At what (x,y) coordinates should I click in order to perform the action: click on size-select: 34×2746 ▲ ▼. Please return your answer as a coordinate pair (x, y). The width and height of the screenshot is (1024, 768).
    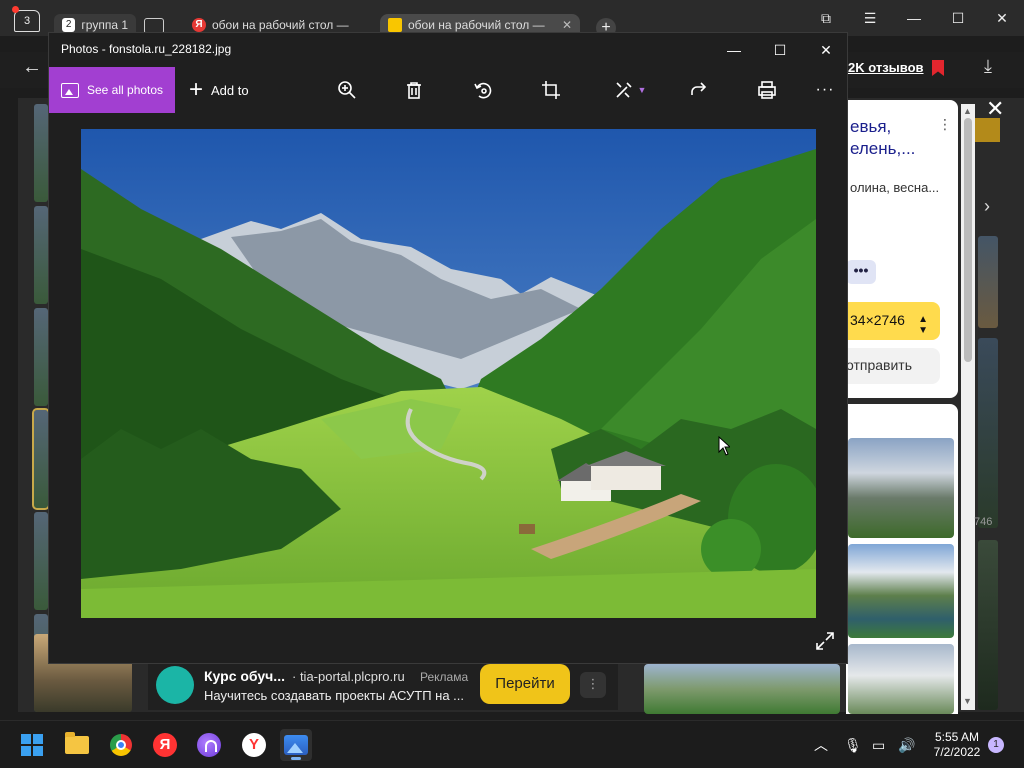
    Looking at the image, I should click on (893, 321).